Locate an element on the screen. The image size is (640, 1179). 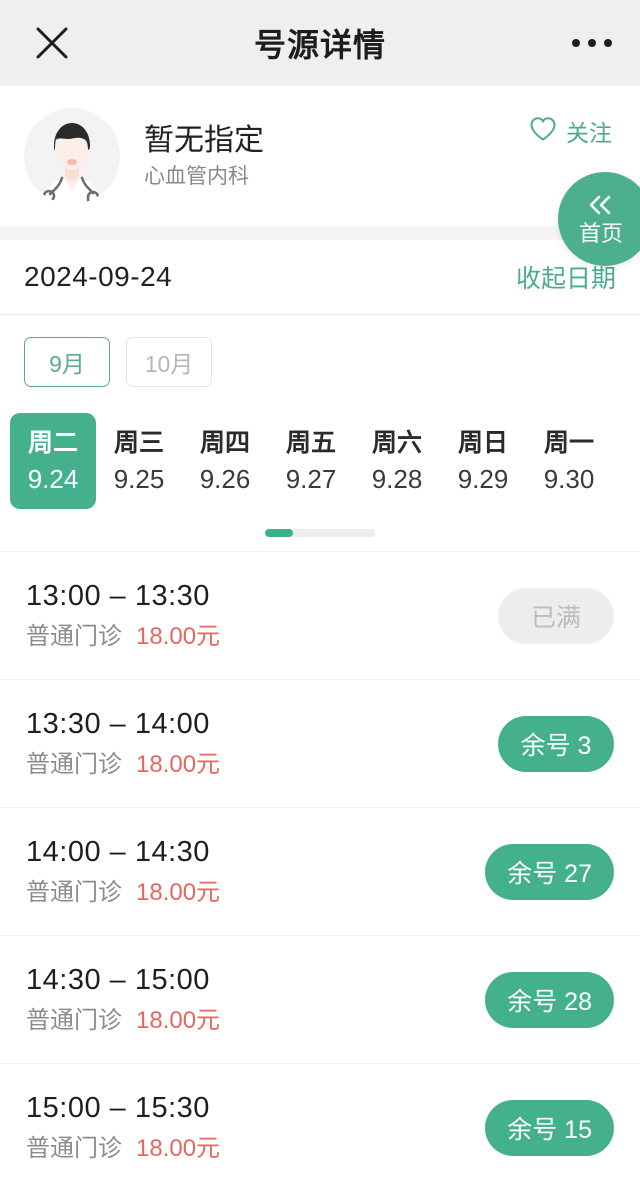
slot-status-badge: 余号 15 is located at coordinates (549, 1127).